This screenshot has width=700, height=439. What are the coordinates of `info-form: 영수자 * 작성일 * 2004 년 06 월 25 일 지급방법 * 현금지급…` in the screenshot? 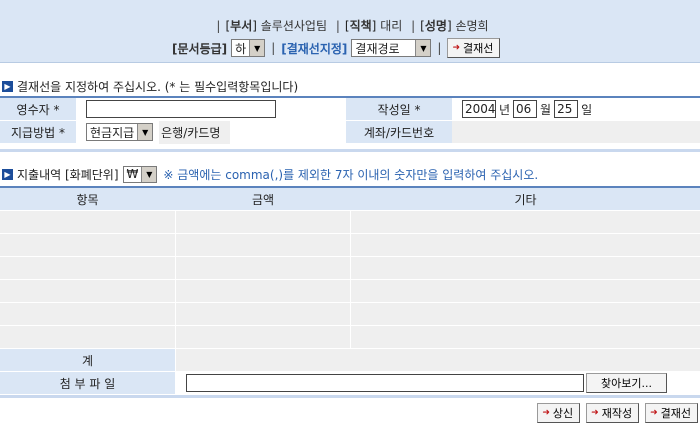 It's located at (350, 120).